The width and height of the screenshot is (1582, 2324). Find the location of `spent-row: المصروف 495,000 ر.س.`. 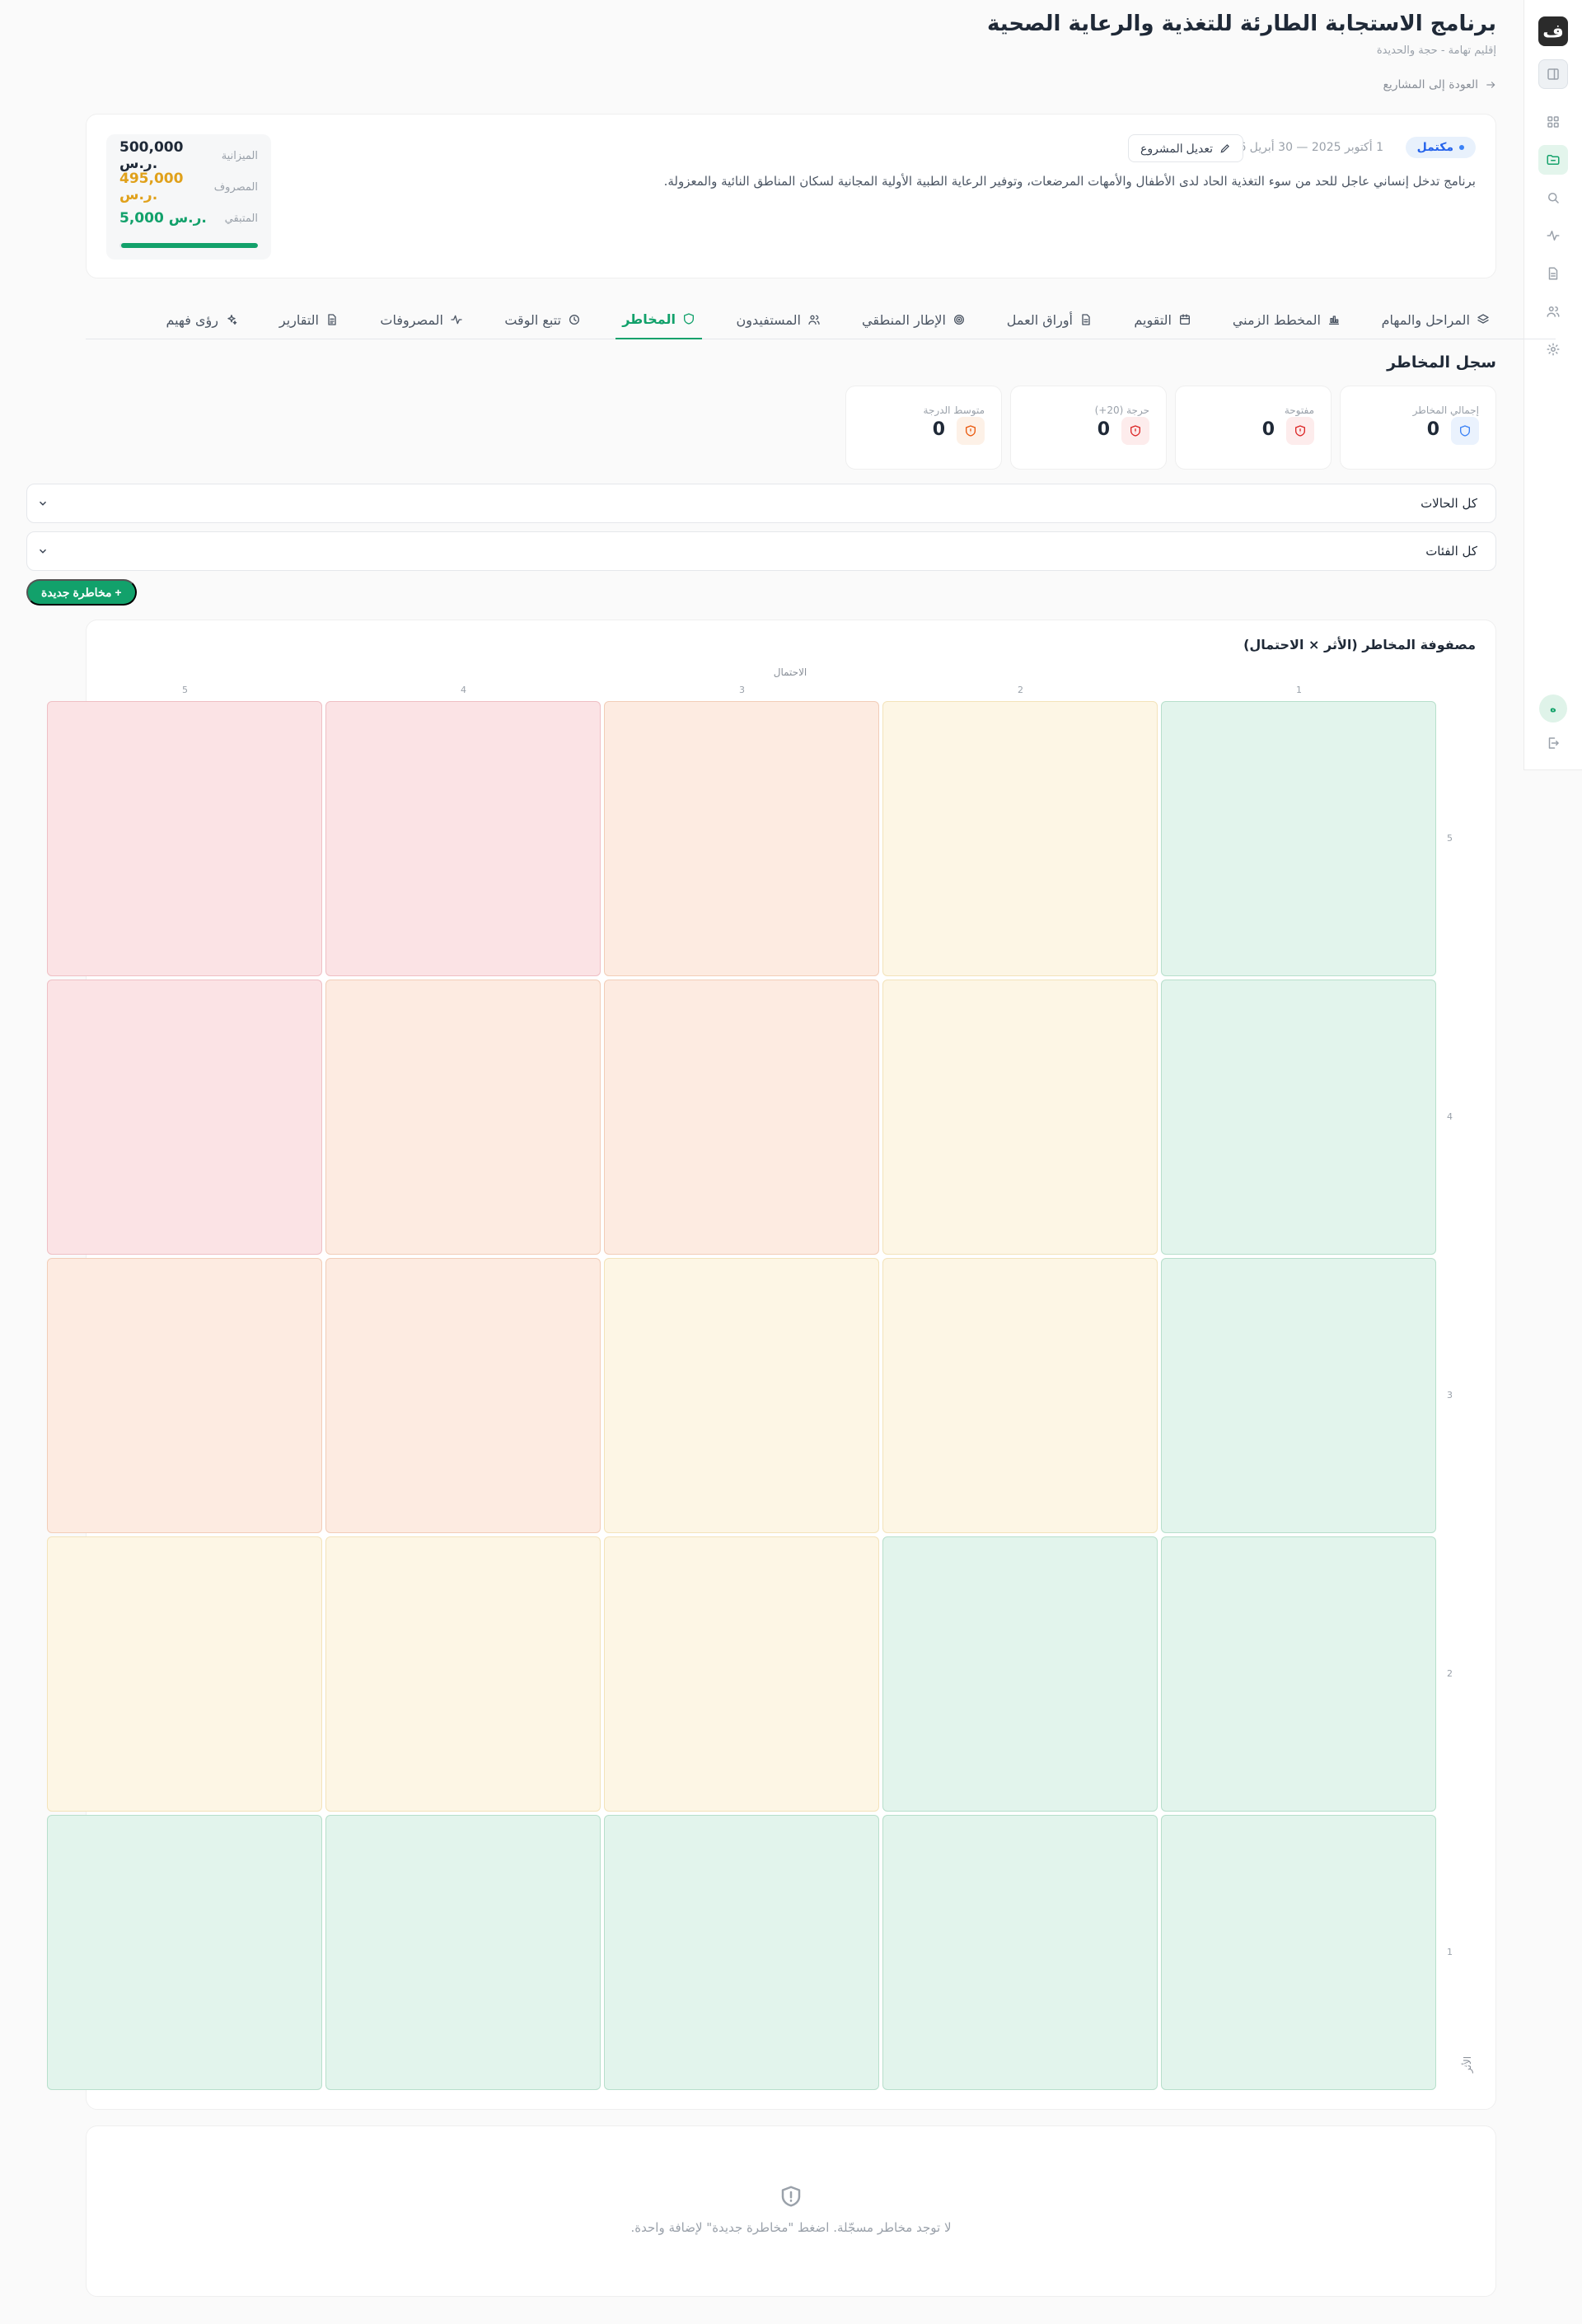

spent-row: المصروف 495,000 ر.س. is located at coordinates (188, 187).